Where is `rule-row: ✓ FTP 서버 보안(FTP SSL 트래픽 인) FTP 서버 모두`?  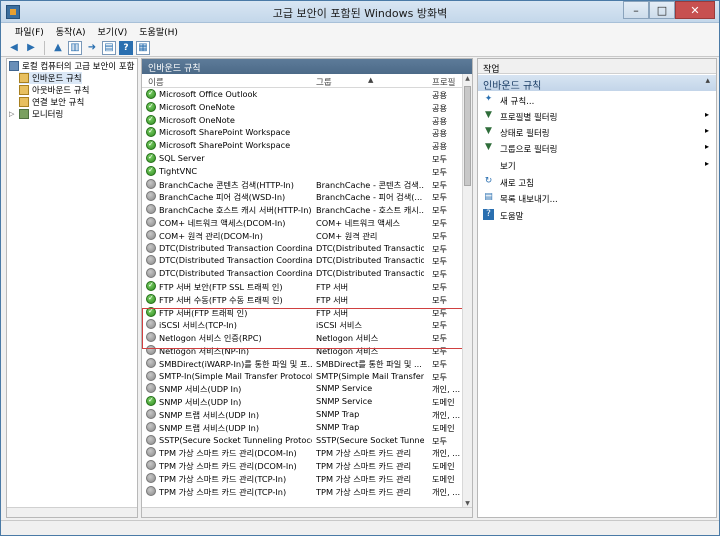 rule-row: ✓ FTP 서버 보안(FTP SSL 트래픽 인) FTP 서버 모두 is located at coordinates (303, 286).